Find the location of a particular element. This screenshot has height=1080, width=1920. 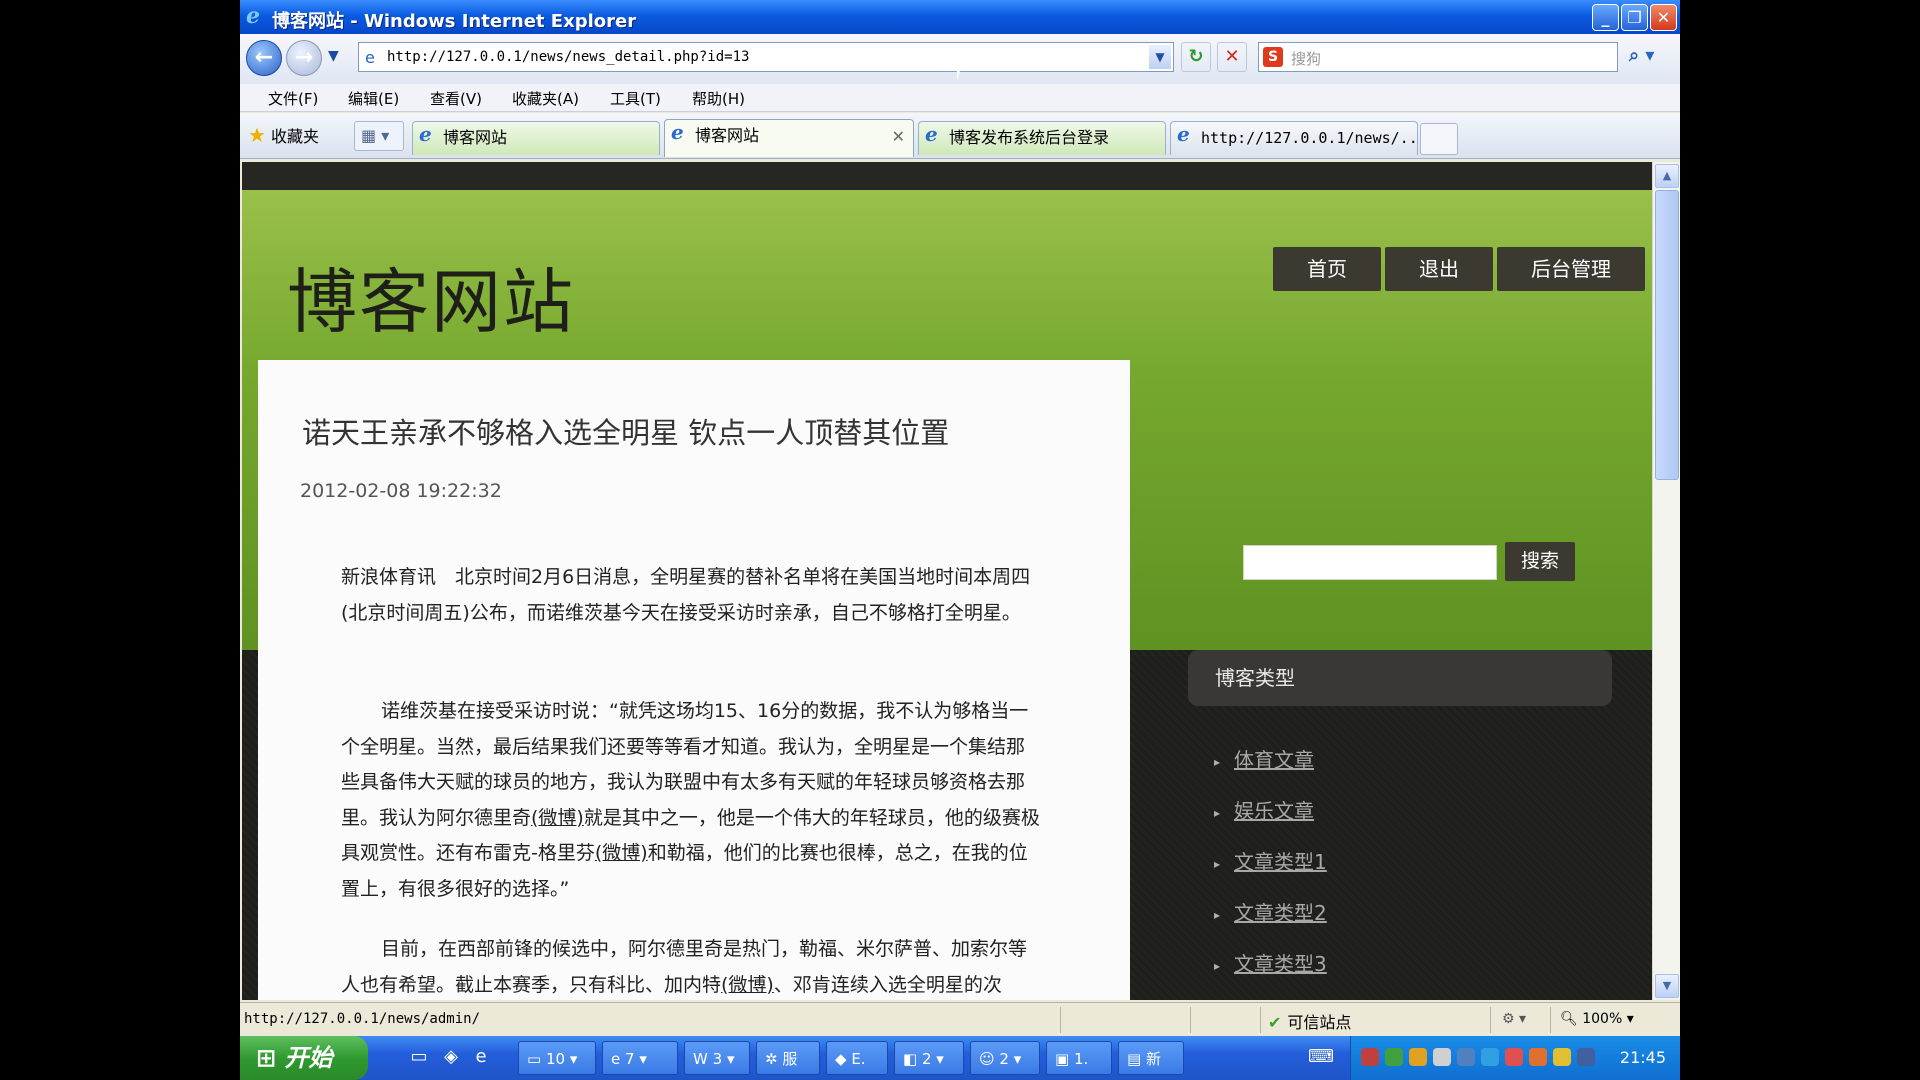

ie-quicklaunch-icon: e is located at coordinates (481, 1057).